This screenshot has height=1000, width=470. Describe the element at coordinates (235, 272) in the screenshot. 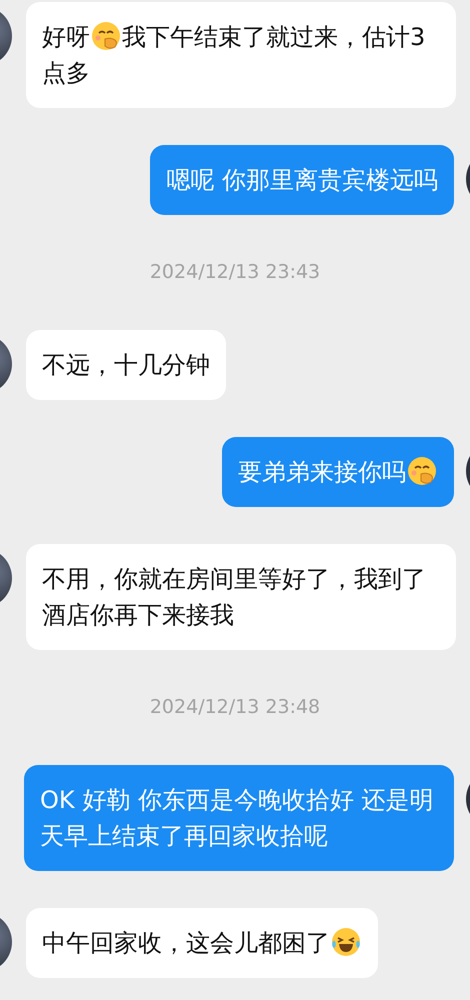

I see `timestamp: 2024/12/13 23:43` at that location.